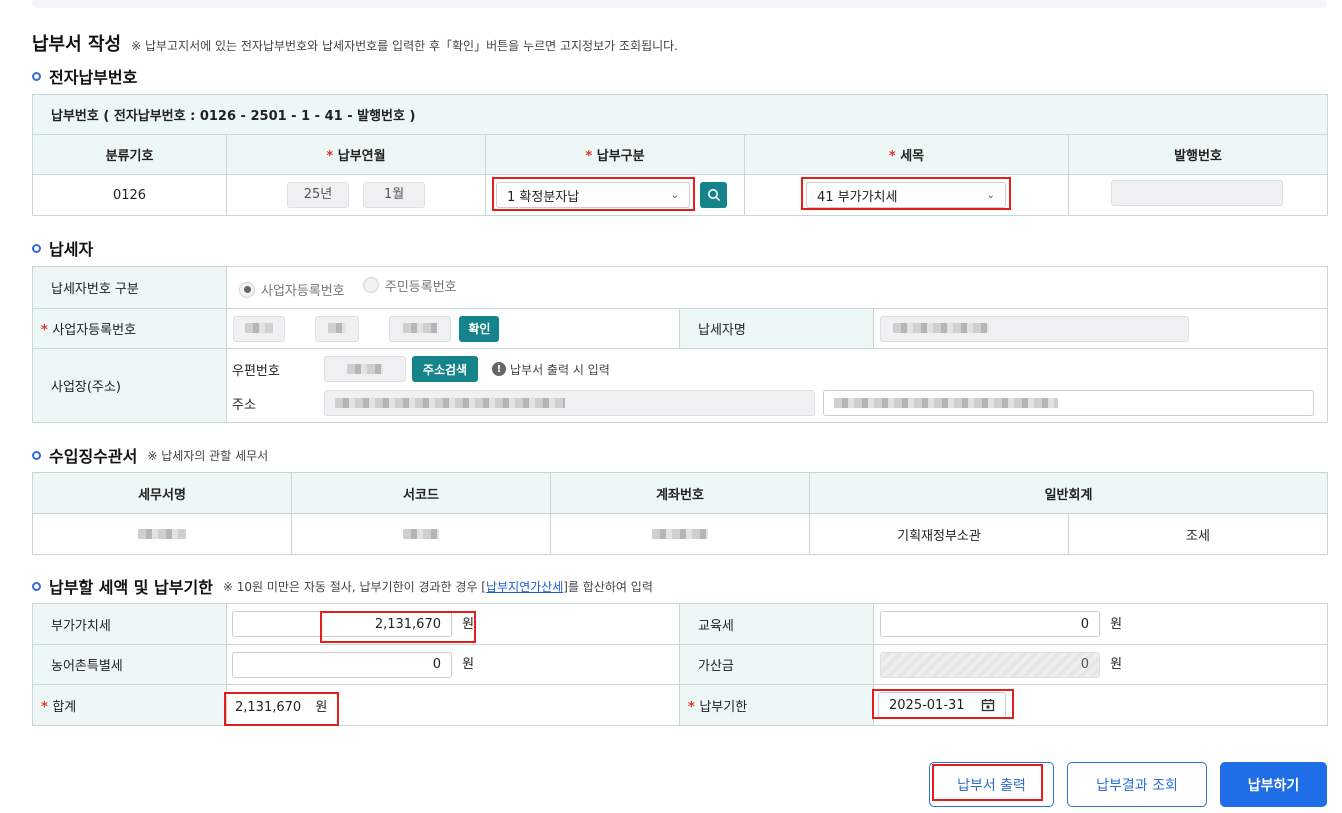  Describe the element at coordinates (342, 624) in the screenshot. I see `vat-input: 2,131,670` at that location.